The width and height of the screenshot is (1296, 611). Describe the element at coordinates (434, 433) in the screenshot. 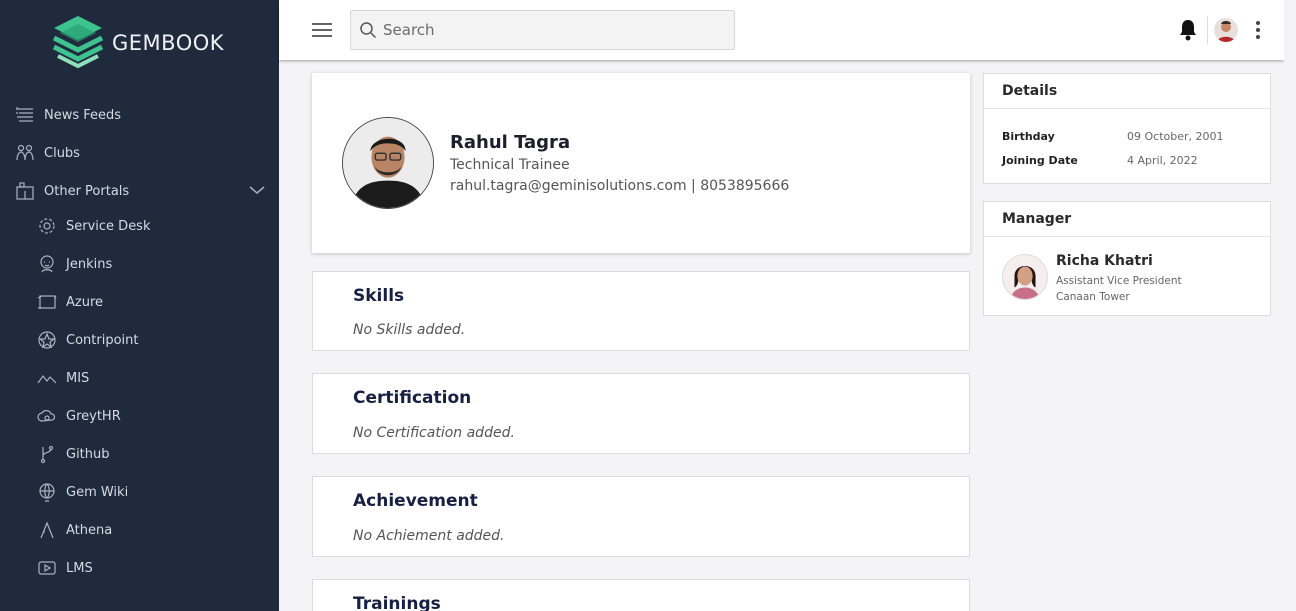

I see `empty-message: No Certification added.` at that location.